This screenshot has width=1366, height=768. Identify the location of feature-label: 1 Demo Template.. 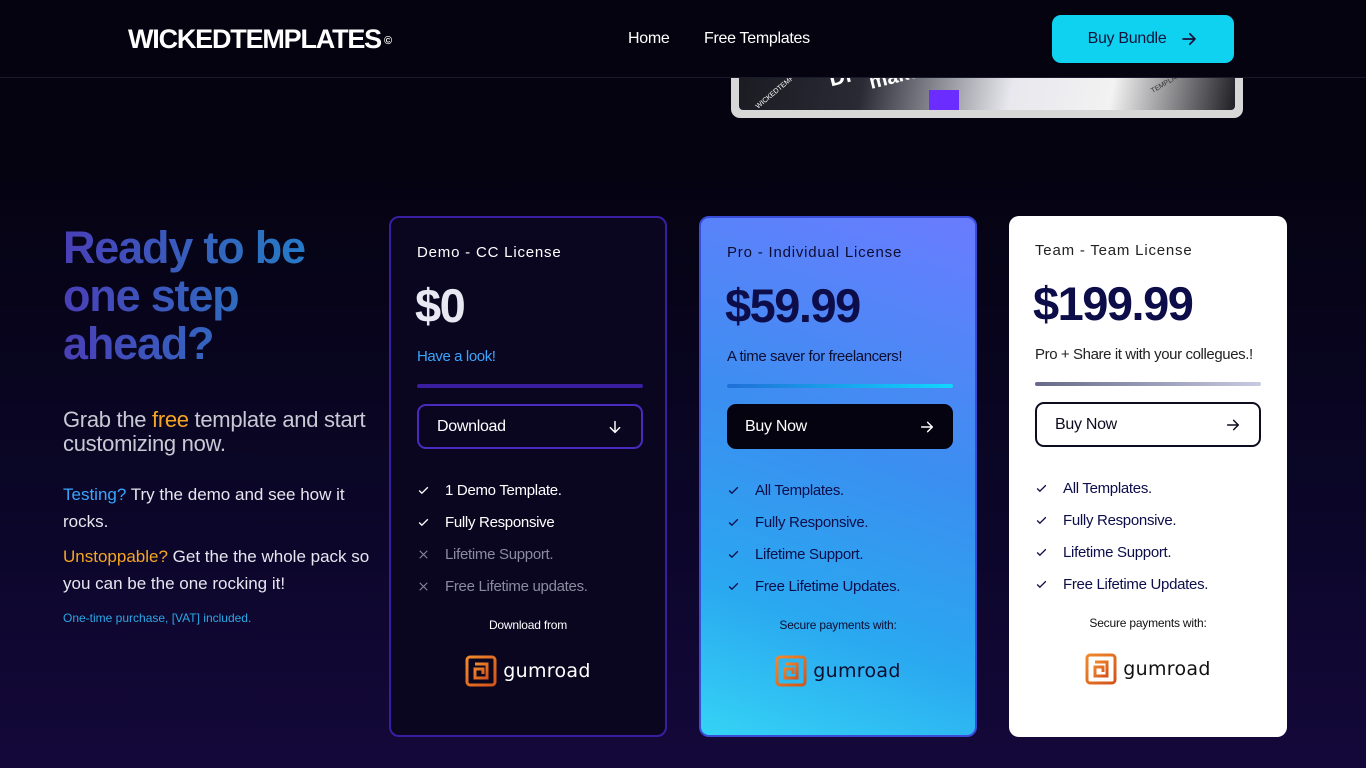
(503, 490).